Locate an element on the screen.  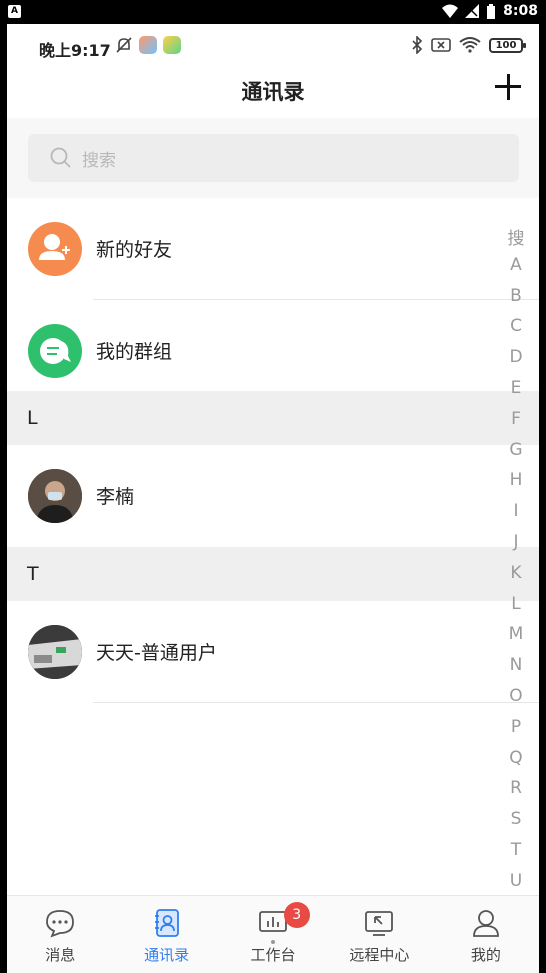
tab-label: 消息 is located at coordinates (60, 955).